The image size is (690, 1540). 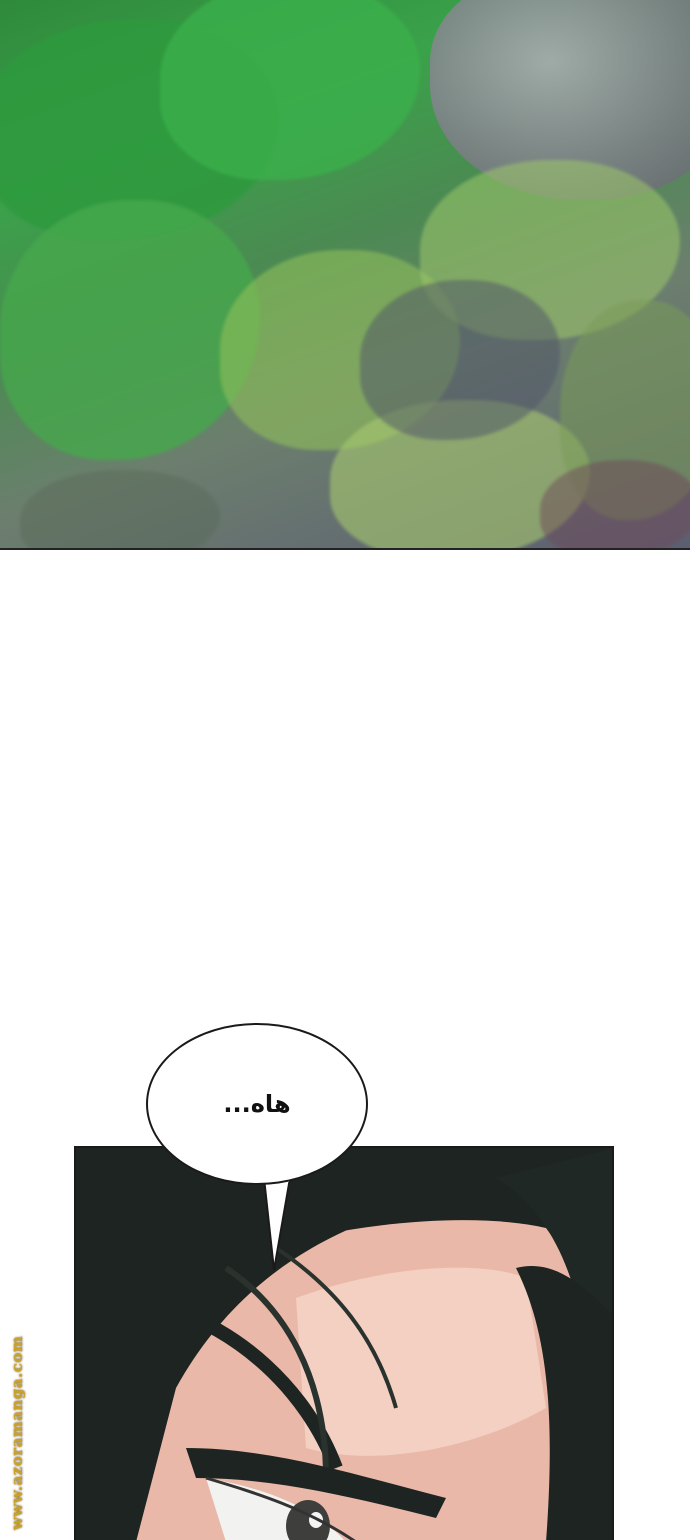 I want to click on site-watermark: www.azoramanga.com, so click(x=17, y=1432).